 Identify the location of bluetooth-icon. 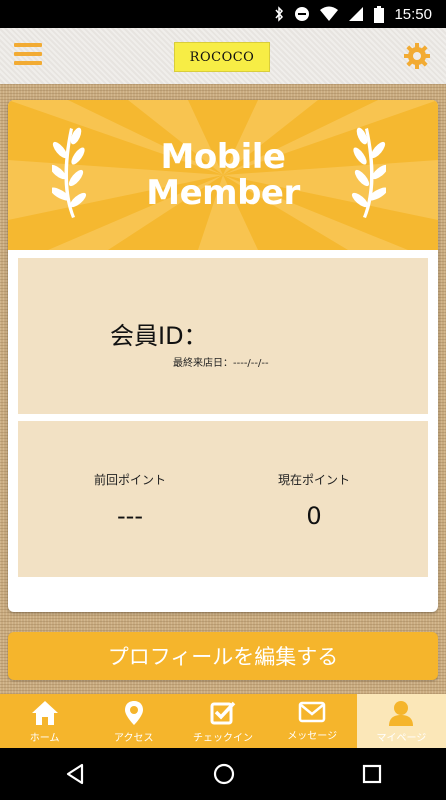
(279, 14).